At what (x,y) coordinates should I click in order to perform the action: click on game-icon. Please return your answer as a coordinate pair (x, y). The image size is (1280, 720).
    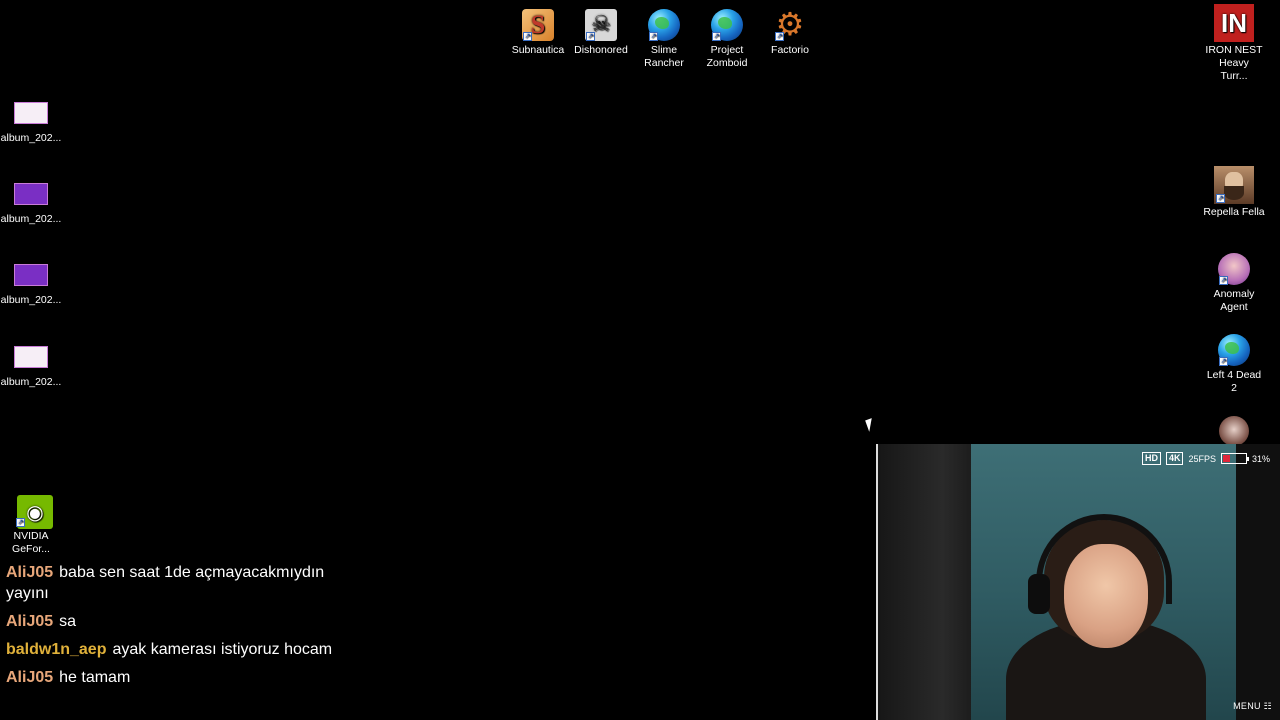
    Looking at the image, I should click on (1234, 431).